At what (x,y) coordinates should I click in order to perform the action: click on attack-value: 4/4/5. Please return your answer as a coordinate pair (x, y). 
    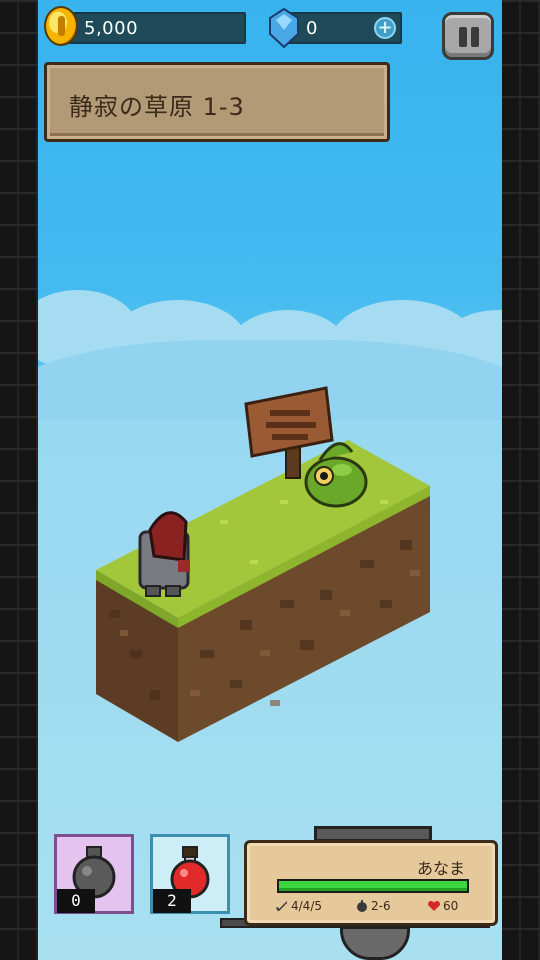
    Looking at the image, I should click on (306, 906).